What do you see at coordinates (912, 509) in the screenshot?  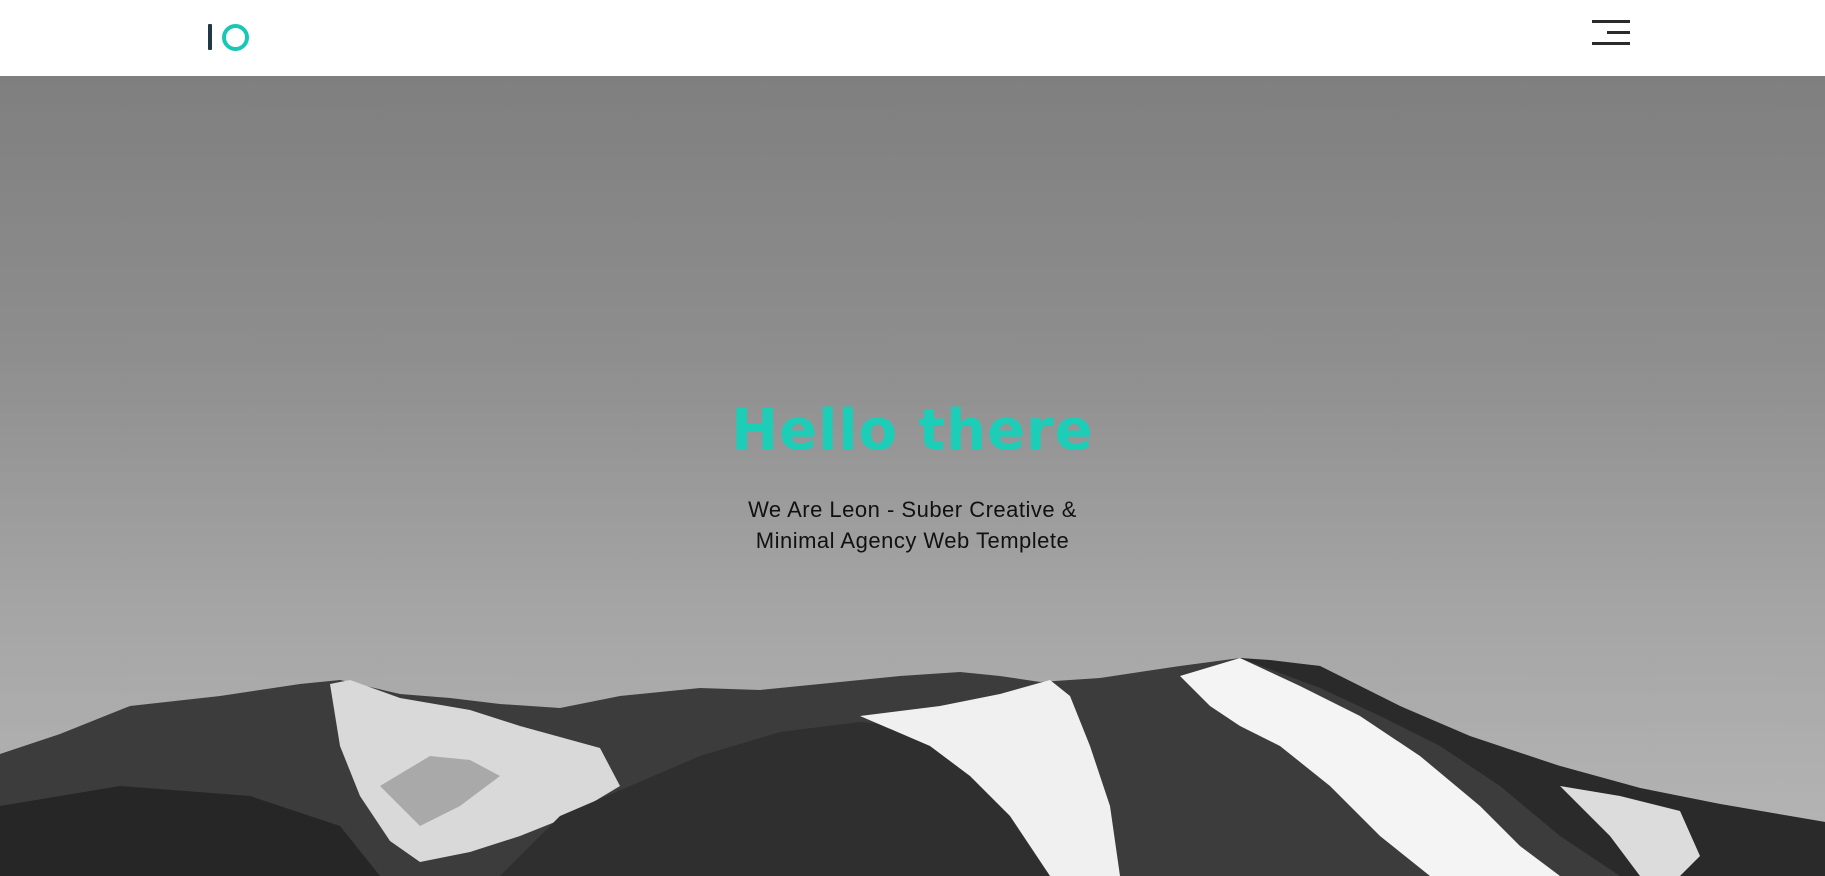 I see `hero-subtitle-line-1: We Are Leon - Suber Creative &` at bounding box center [912, 509].